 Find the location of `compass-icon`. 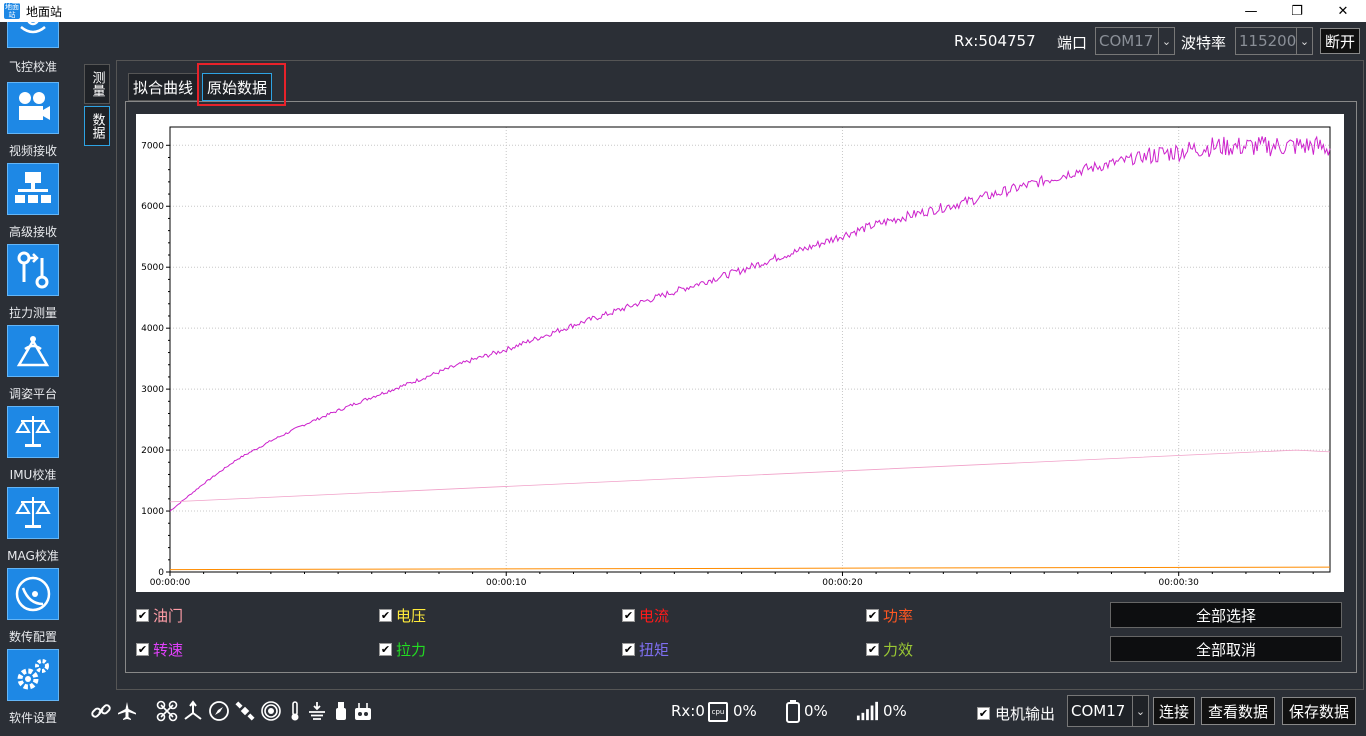

compass-icon is located at coordinates (219, 711).